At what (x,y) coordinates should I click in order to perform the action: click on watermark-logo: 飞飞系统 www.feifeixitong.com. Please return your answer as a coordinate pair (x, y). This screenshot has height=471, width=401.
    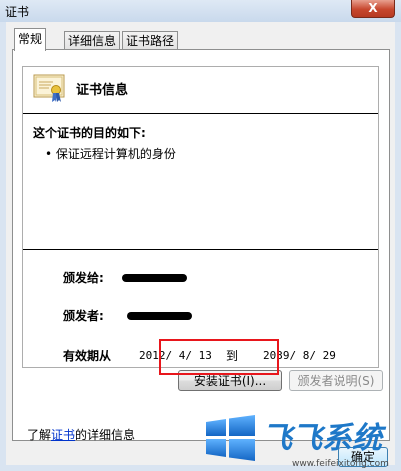
    Looking at the image, I should click on (297, 442).